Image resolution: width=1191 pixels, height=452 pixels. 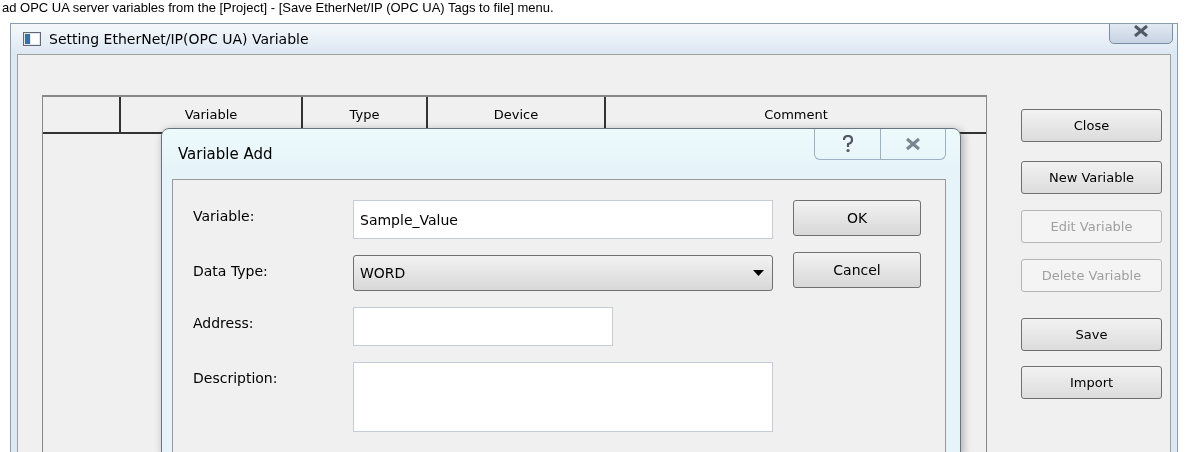 What do you see at coordinates (224, 216) in the screenshot?
I see `field-label: Variable:` at bounding box center [224, 216].